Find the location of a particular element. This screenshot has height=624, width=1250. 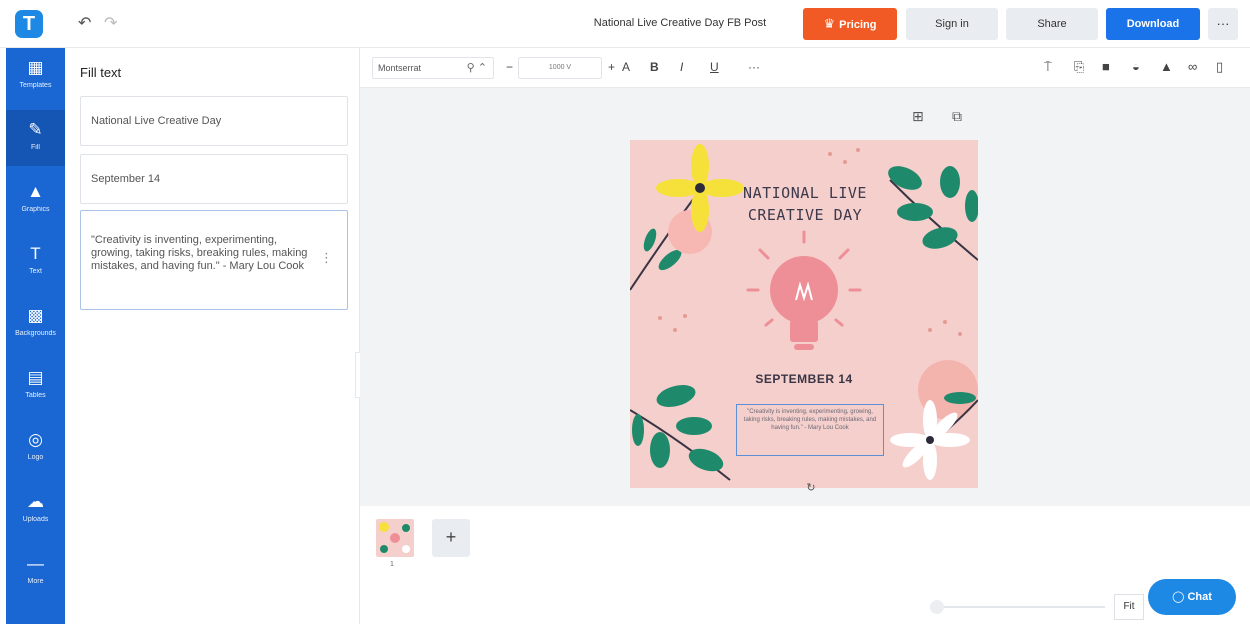

sidebar-item-templates: ▦ Templates is located at coordinates (35, 76).